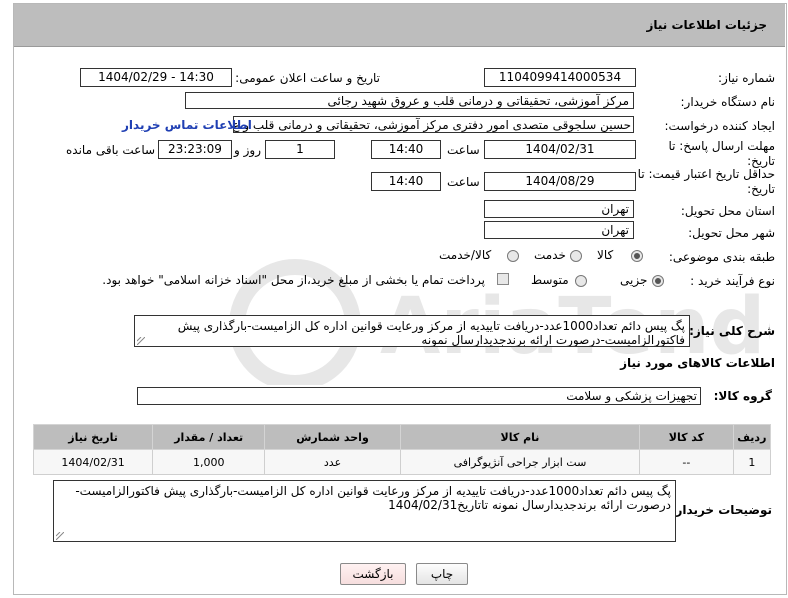  I want to click on remaining-time-field: 23:23:09, so click(195, 149).